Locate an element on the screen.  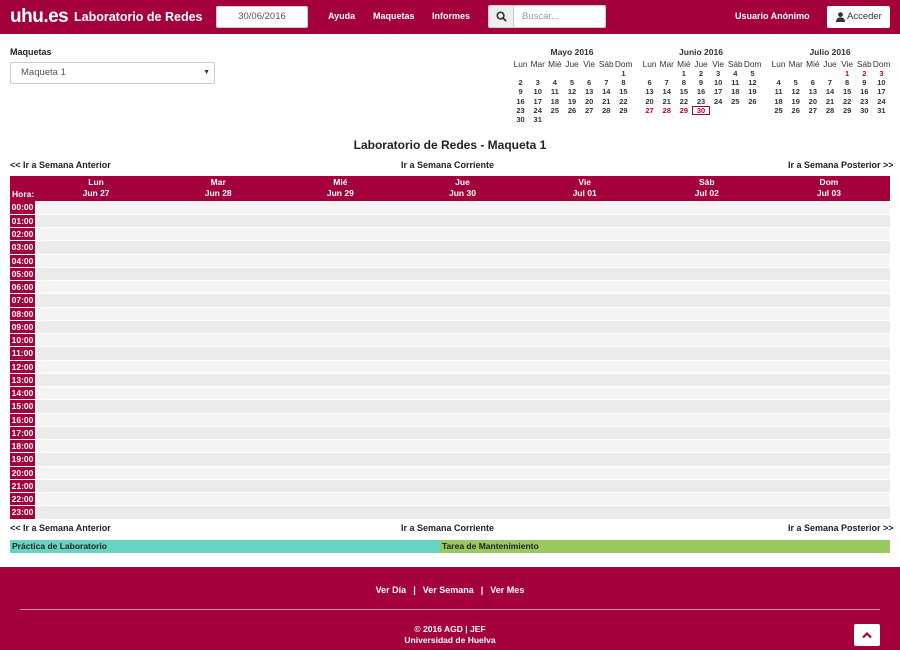
calendar-day: 11 is located at coordinates (778, 91).